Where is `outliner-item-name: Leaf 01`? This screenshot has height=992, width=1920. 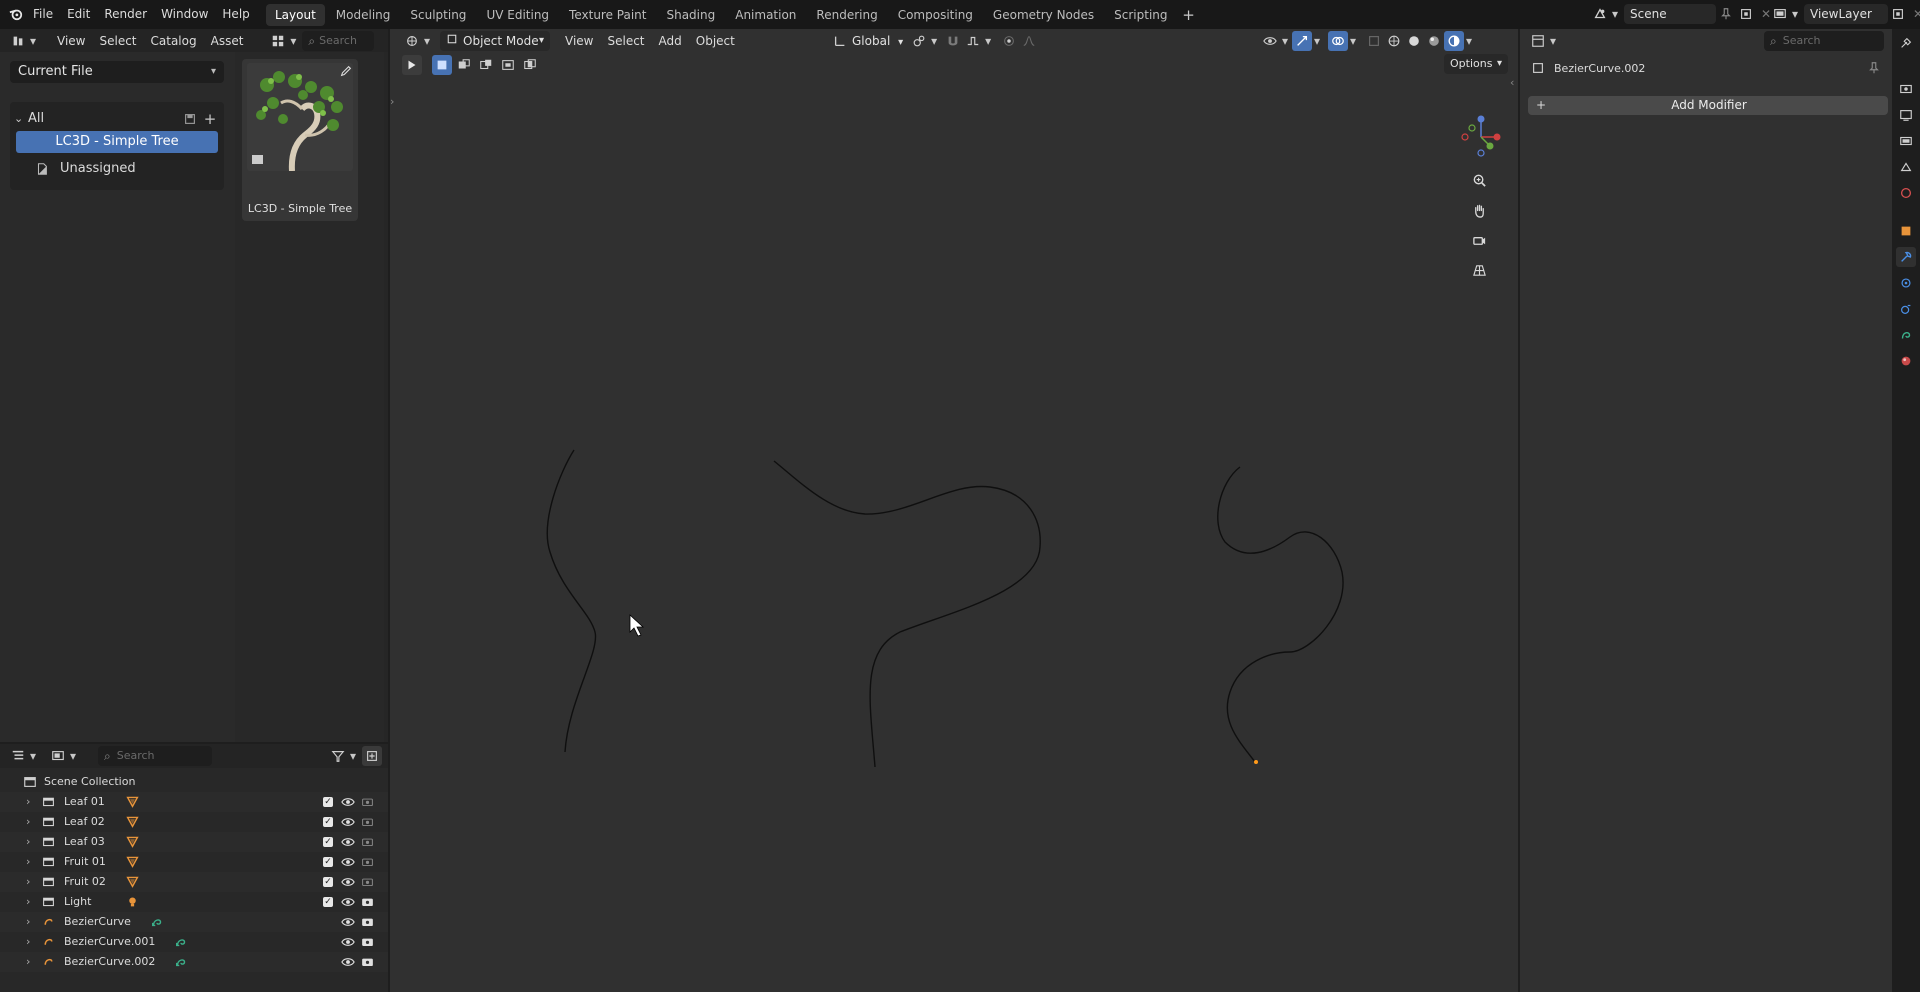 outliner-item-name: Leaf 01 is located at coordinates (84, 802).